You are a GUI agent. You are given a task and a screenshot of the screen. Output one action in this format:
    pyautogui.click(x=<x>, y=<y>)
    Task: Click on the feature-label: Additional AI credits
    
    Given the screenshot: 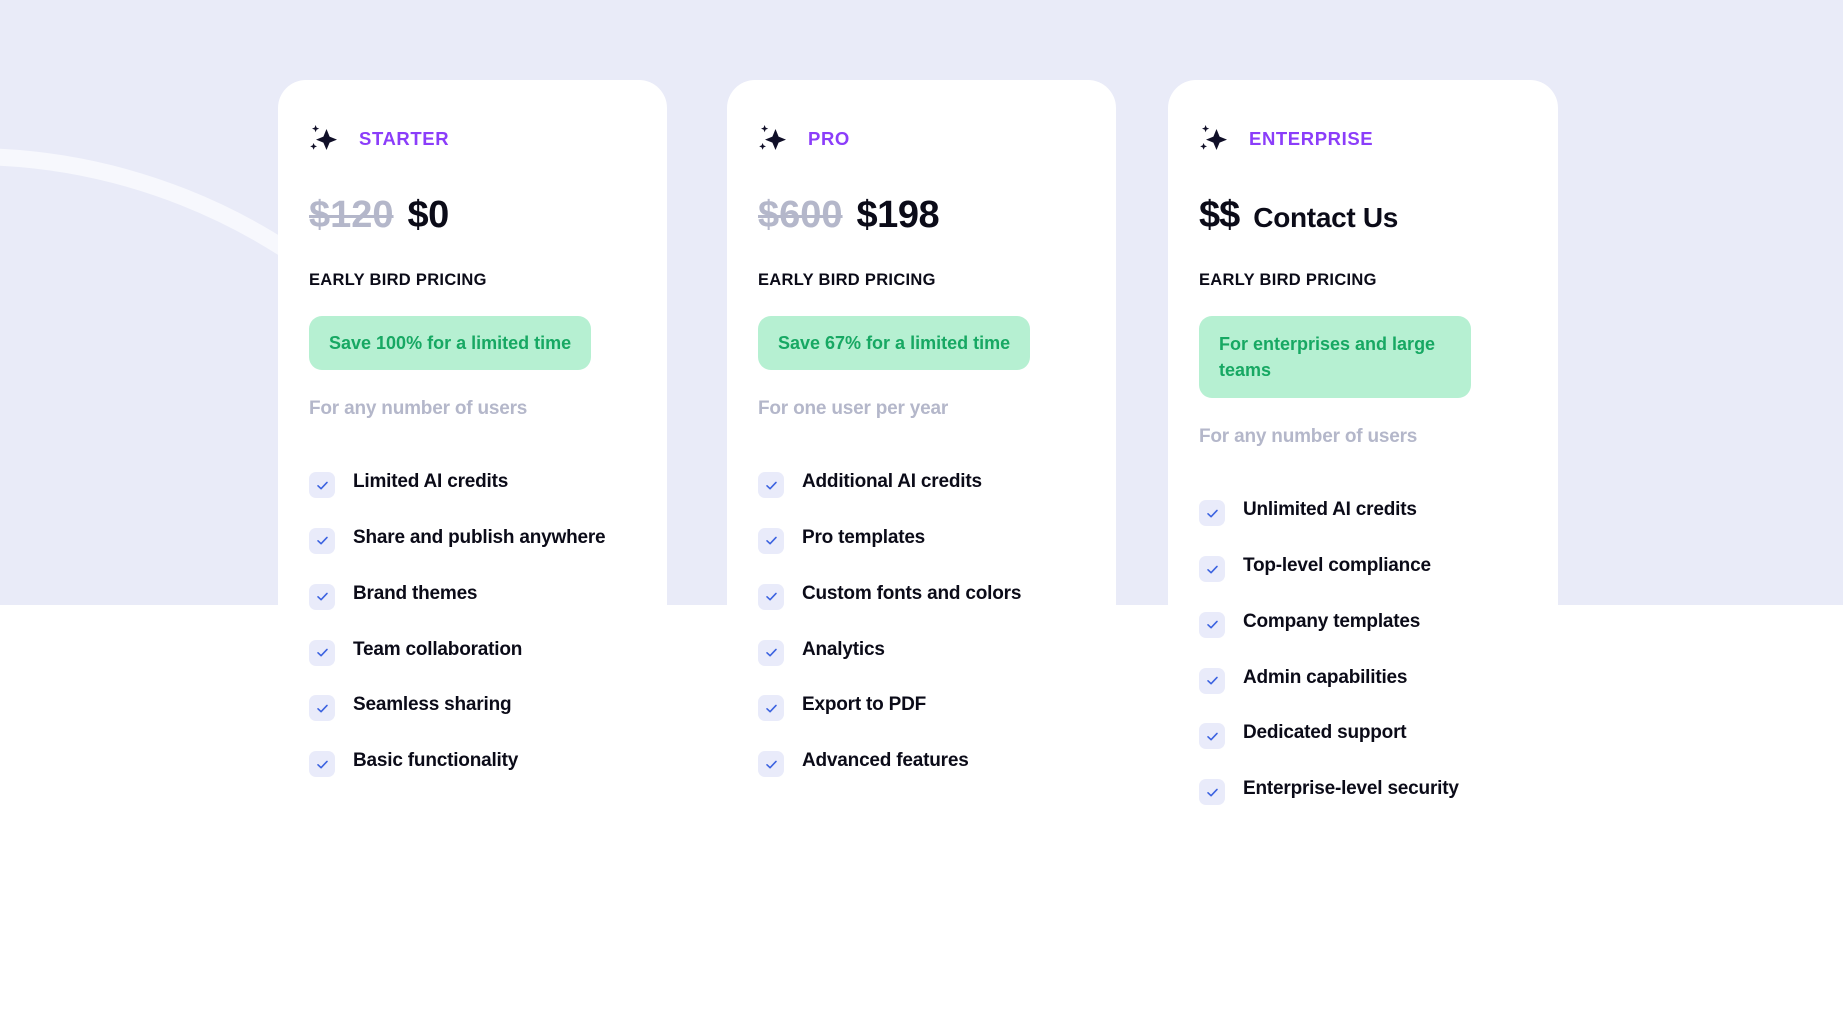 What is the action you would take?
    pyautogui.click(x=892, y=482)
    